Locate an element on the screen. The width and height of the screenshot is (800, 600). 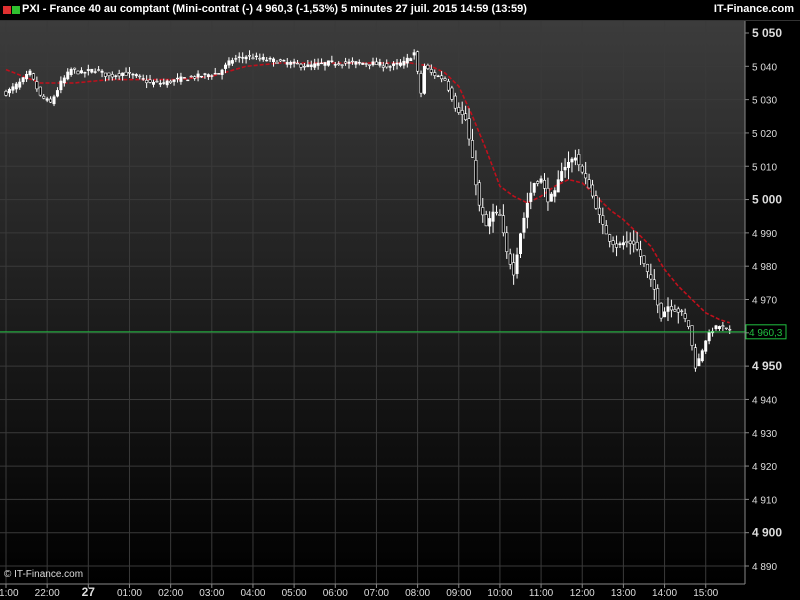
site-name: IT-Finance.com is located at coordinates (754, 9).